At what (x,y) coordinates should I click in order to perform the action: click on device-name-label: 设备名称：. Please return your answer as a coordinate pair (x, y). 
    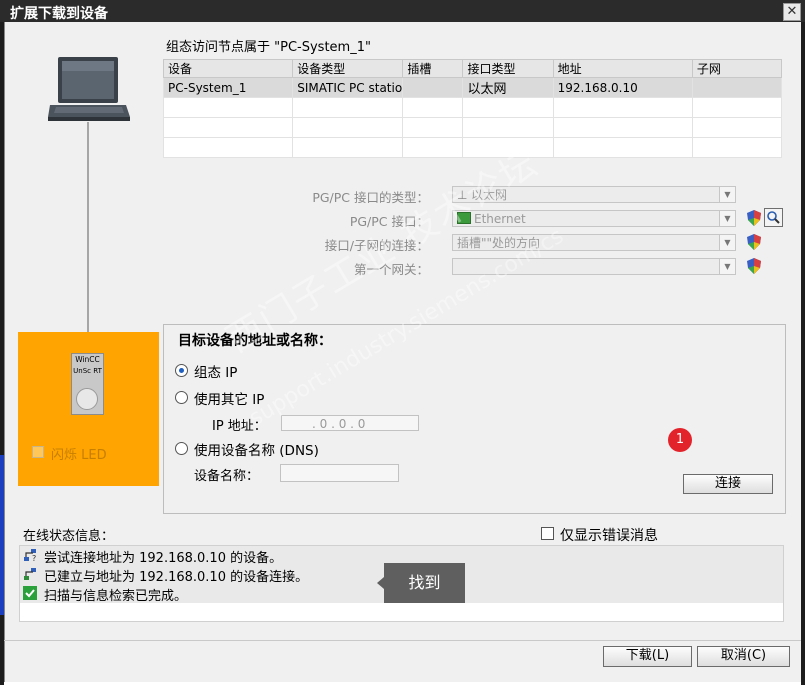
    Looking at the image, I should click on (227, 476).